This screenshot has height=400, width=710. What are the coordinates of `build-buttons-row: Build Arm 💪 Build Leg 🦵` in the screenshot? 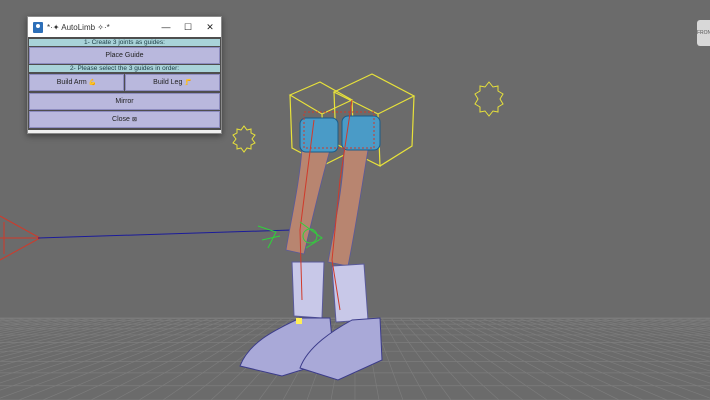 It's located at (124, 82).